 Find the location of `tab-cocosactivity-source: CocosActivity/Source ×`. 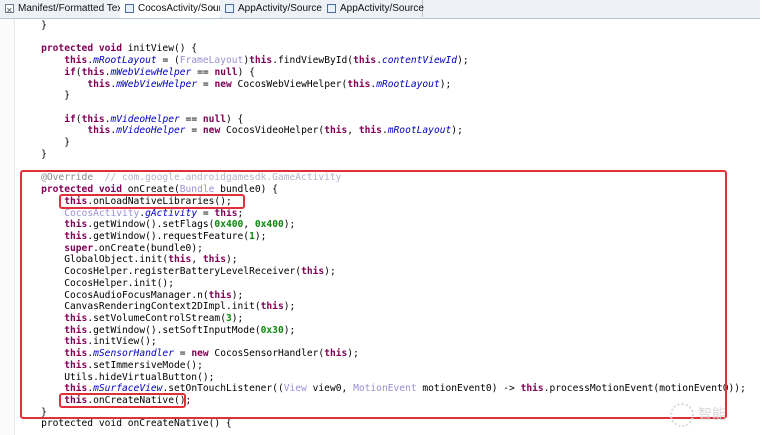

tab-cocosactivity-source: CocosActivity/Source × is located at coordinates (176, 9).